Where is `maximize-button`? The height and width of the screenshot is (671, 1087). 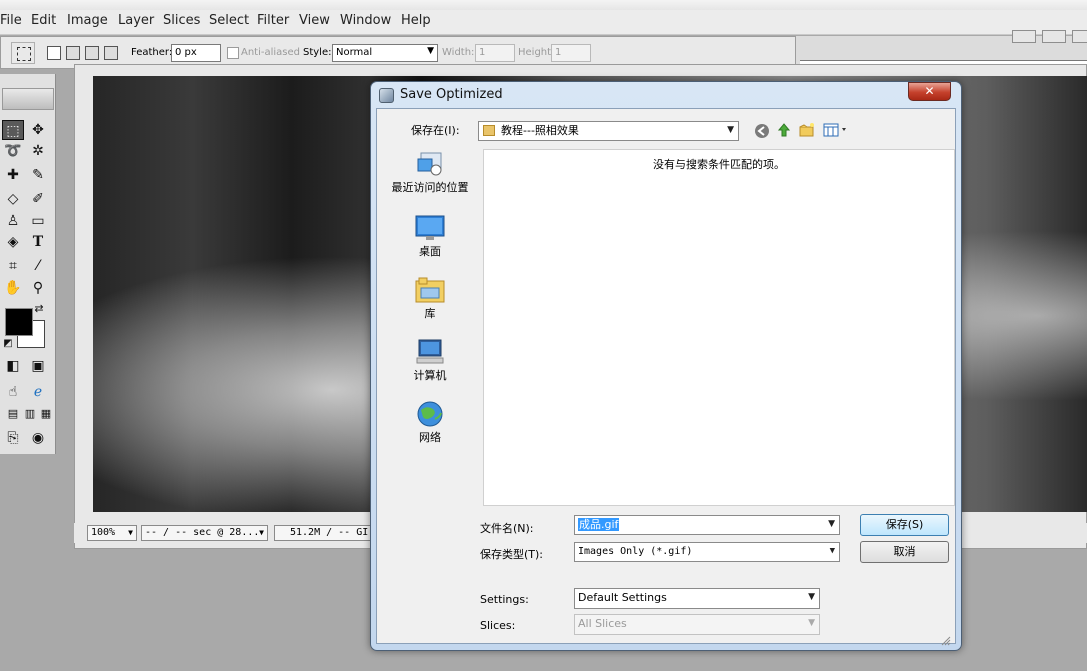 maximize-button is located at coordinates (1054, 36).